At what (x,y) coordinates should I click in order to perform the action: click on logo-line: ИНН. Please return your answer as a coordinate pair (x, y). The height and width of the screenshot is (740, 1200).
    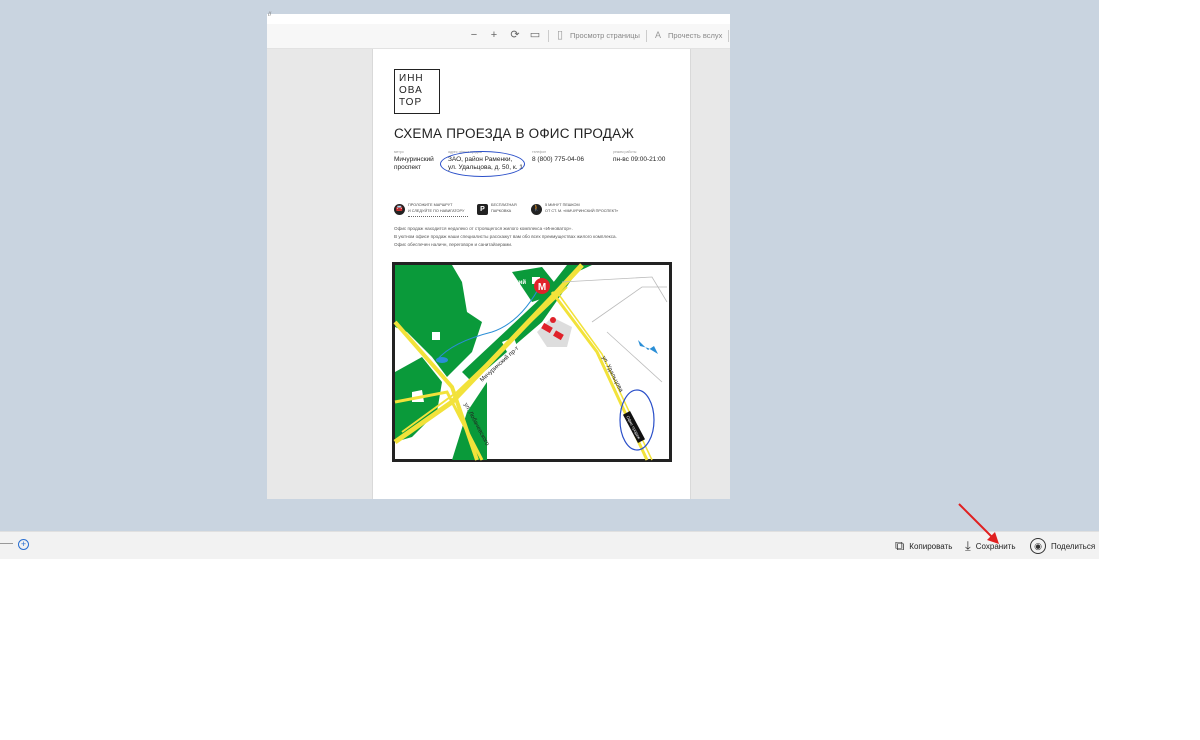
    Looking at the image, I should click on (411, 78).